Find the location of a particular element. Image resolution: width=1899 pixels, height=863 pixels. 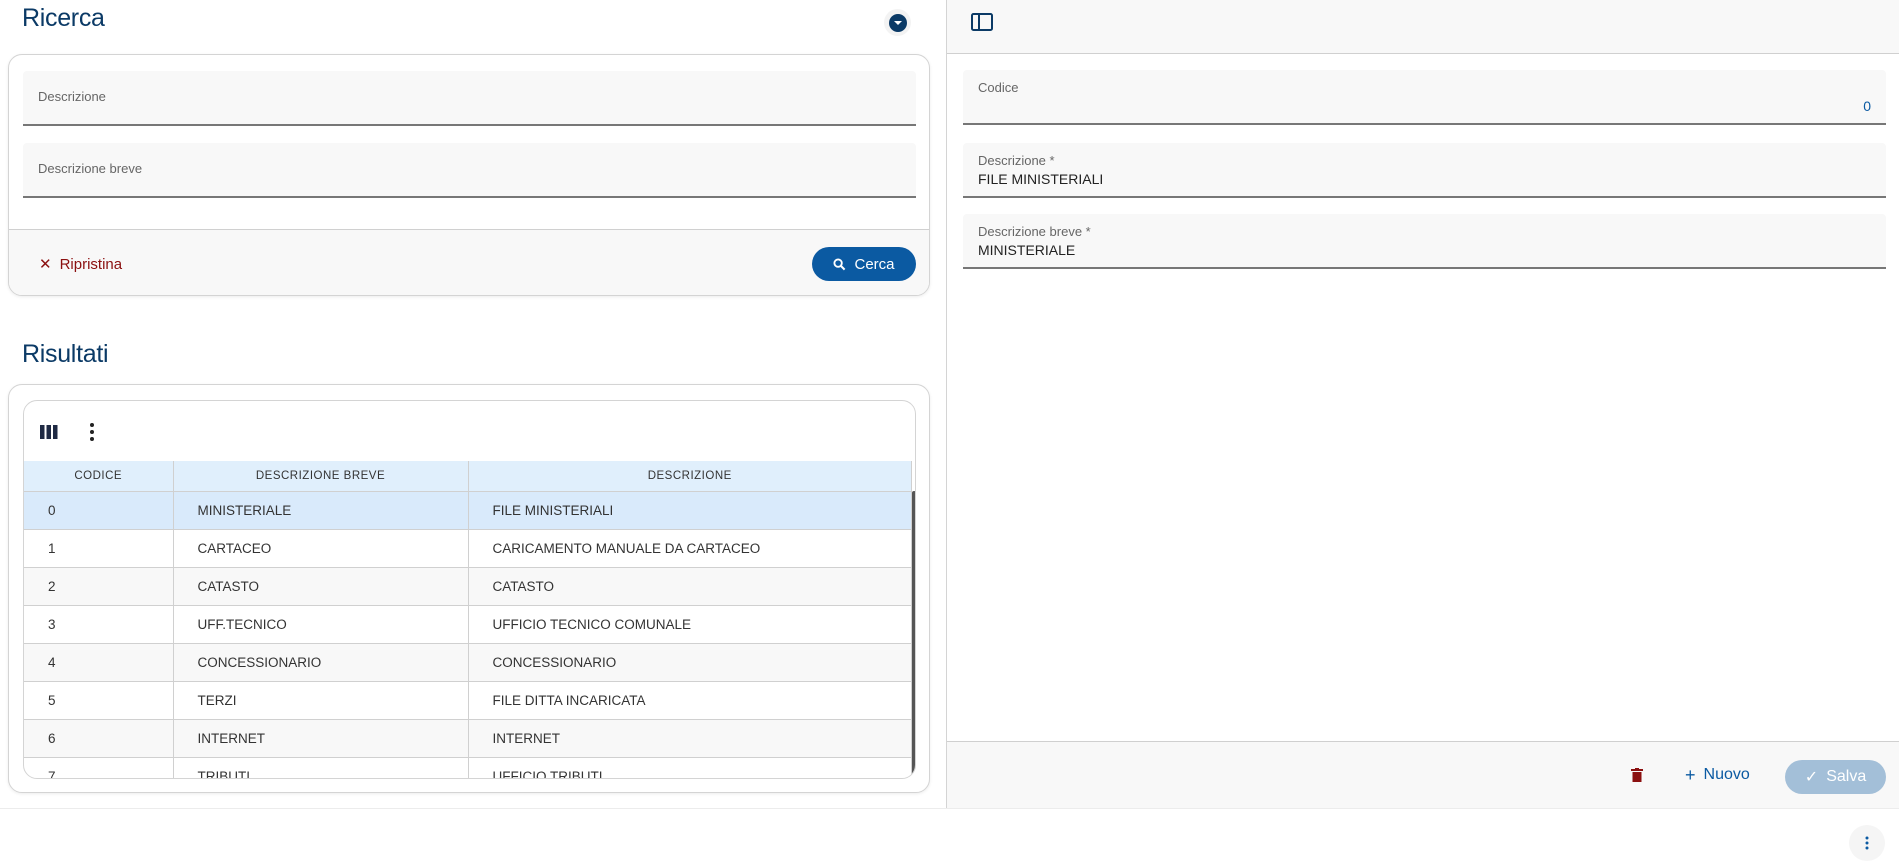

table-cell: FILE DITTA INCARICATA is located at coordinates (690, 700).